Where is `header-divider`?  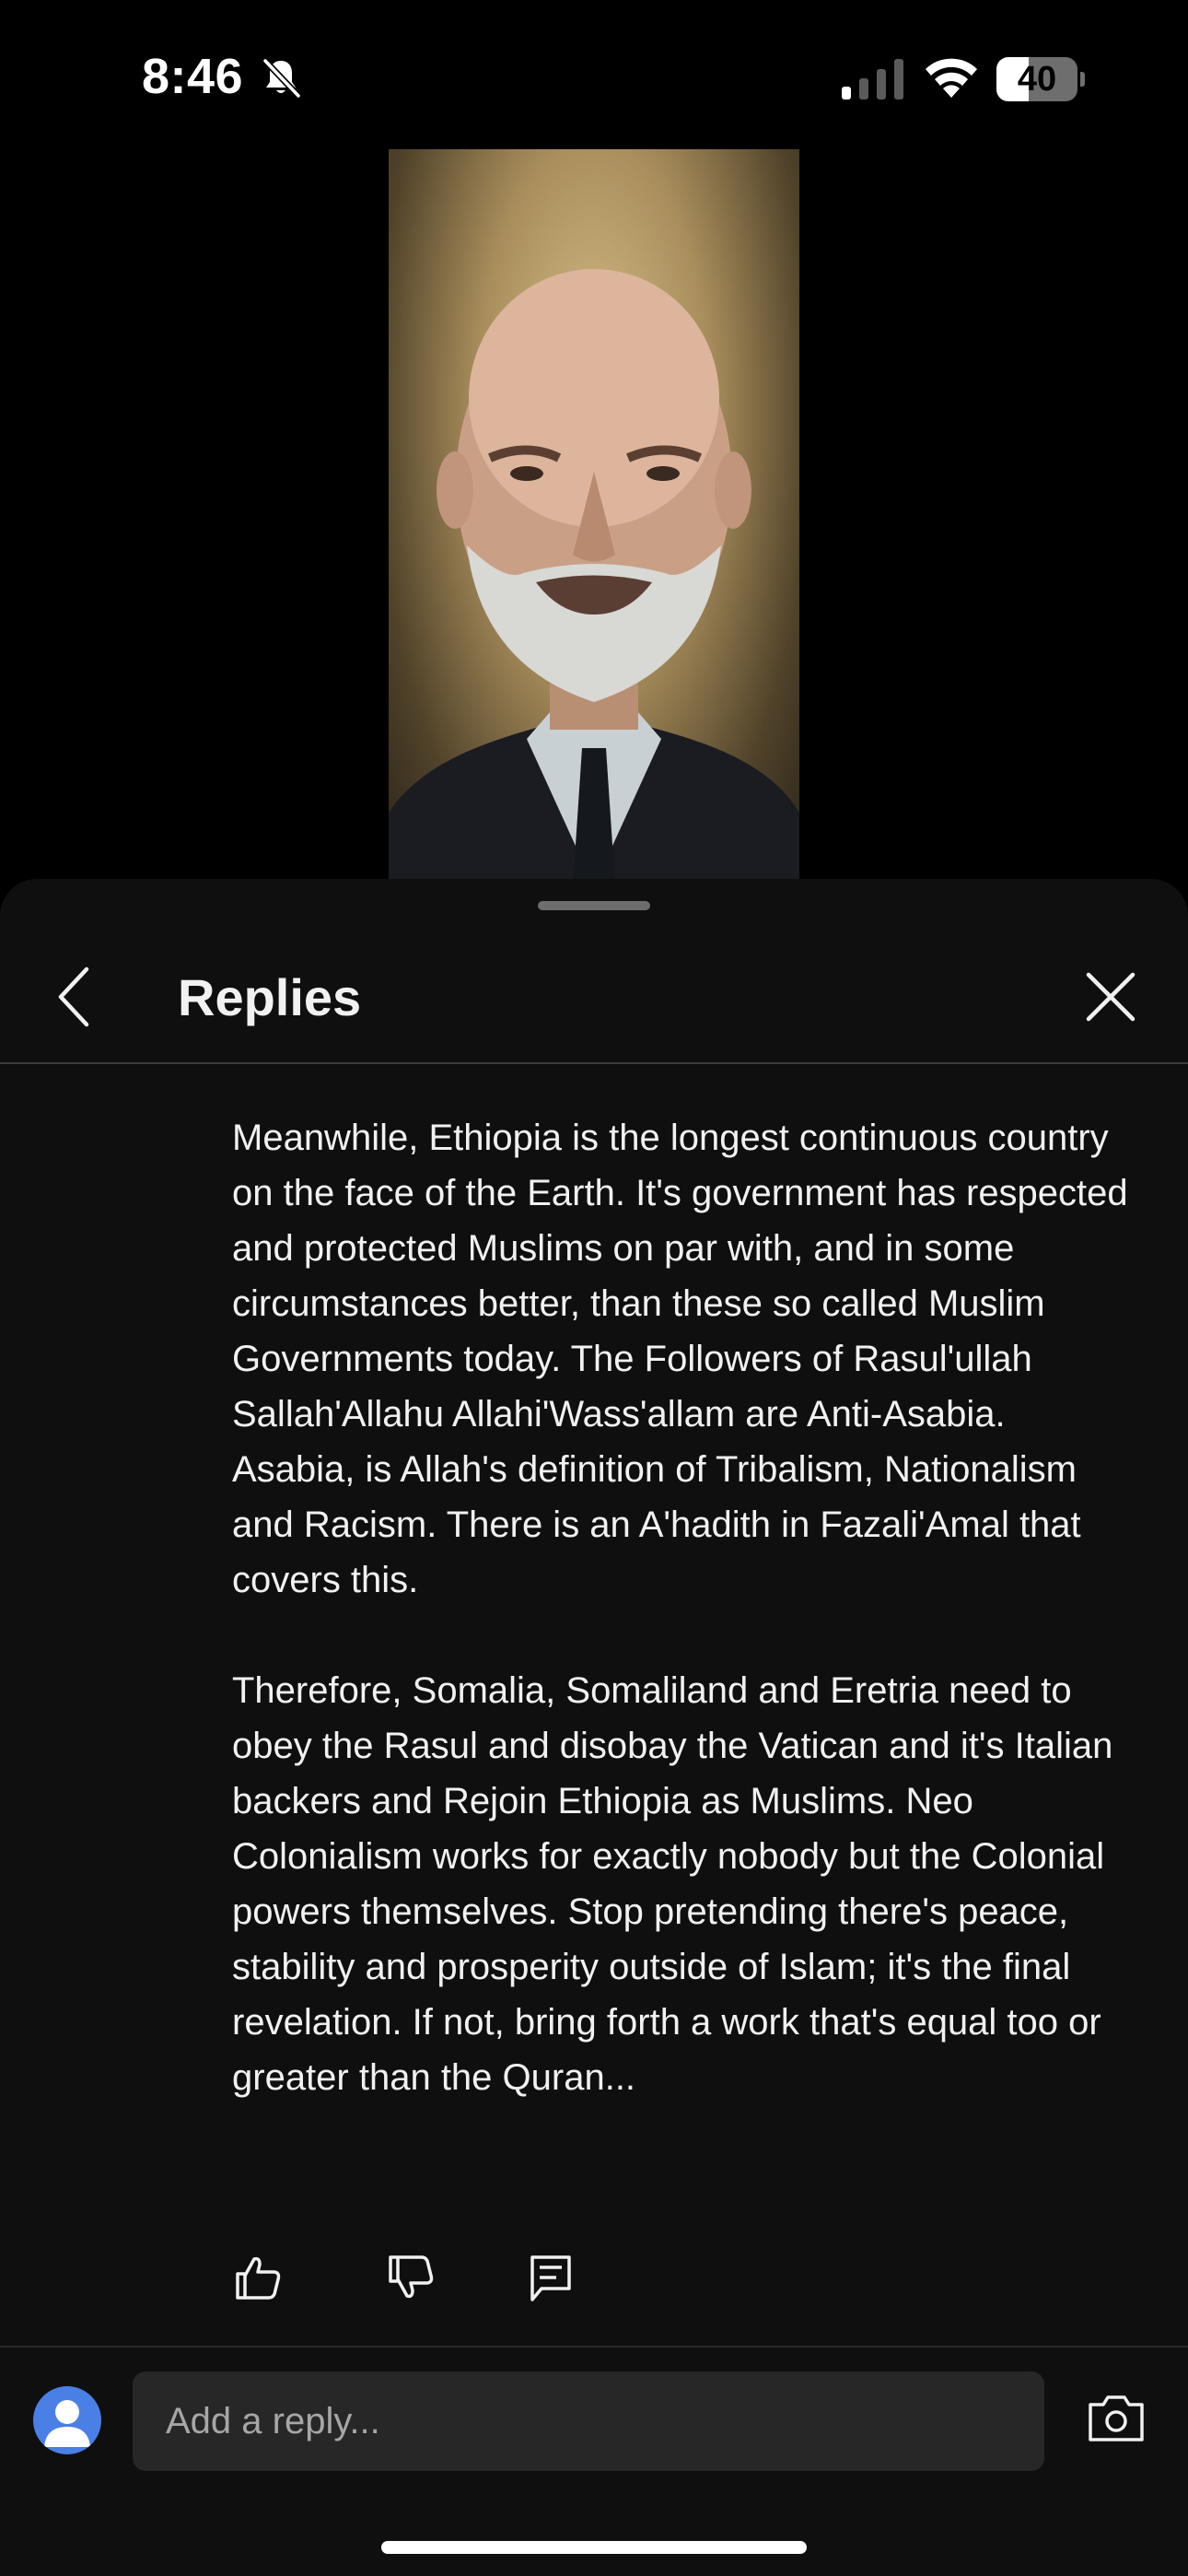
header-divider is located at coordinates (594, 1063).